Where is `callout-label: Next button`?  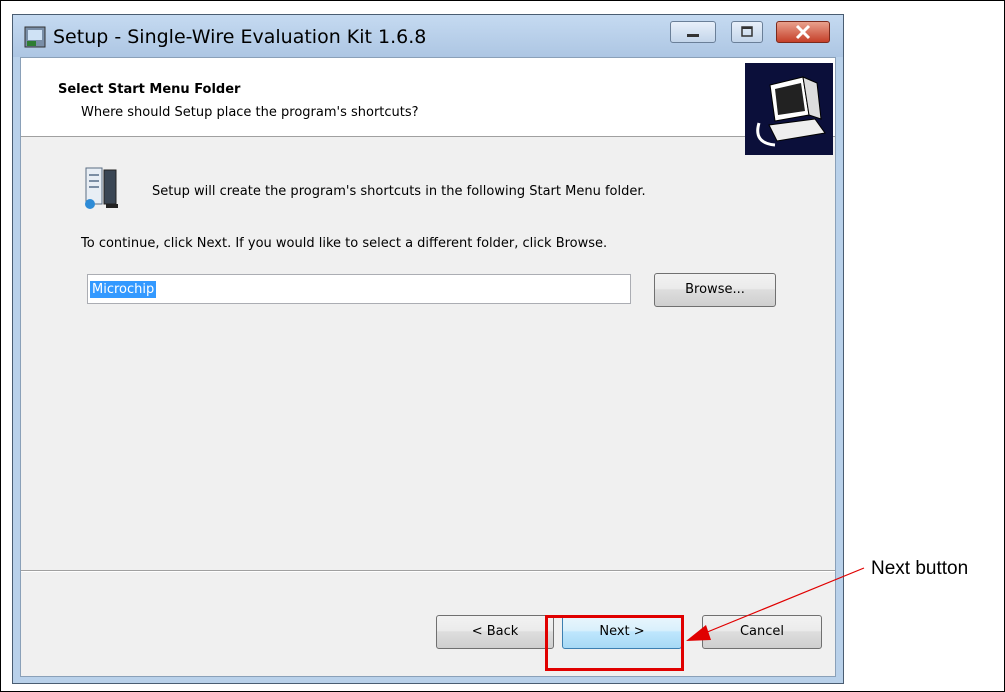
callout-label: Next button is located at coordinates (920, 568).